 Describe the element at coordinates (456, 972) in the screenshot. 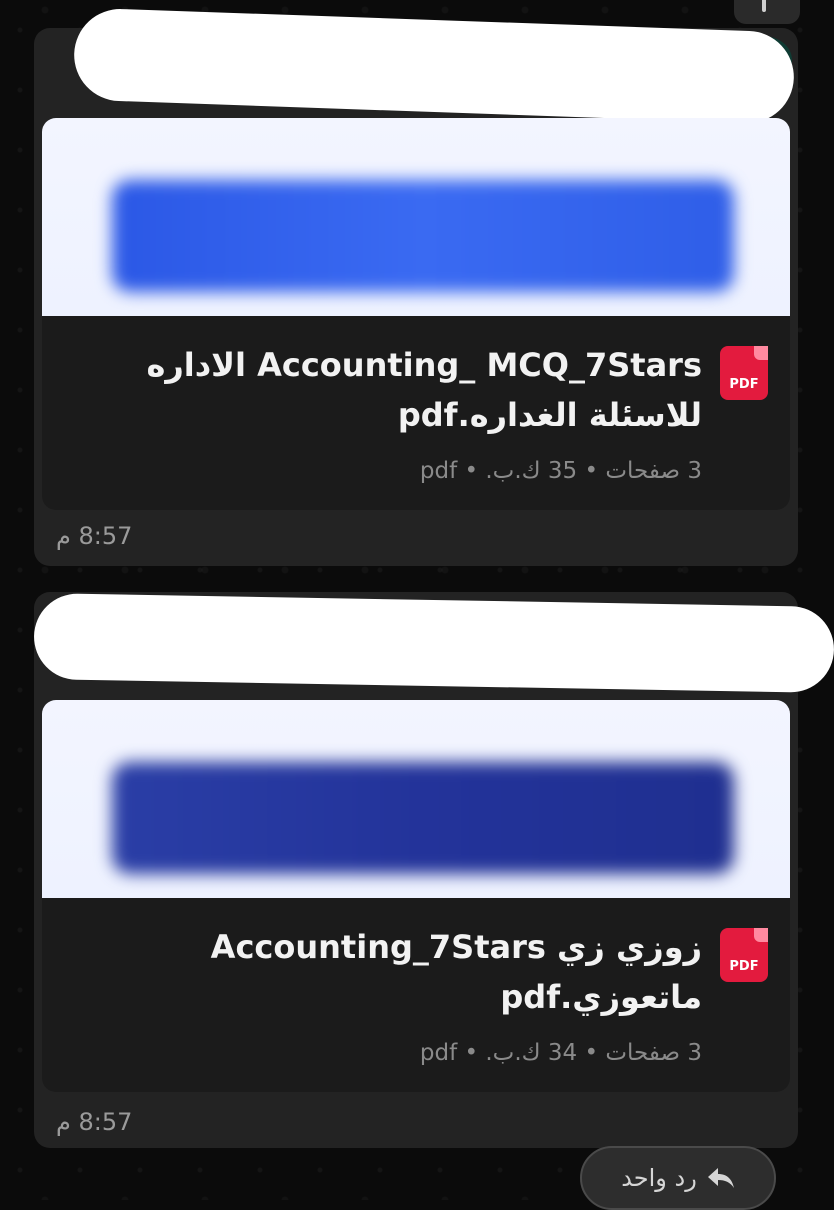

I see `document-file-name: زوزي زي Accounting_7Stars ماتعوزي.pdf` at that location.